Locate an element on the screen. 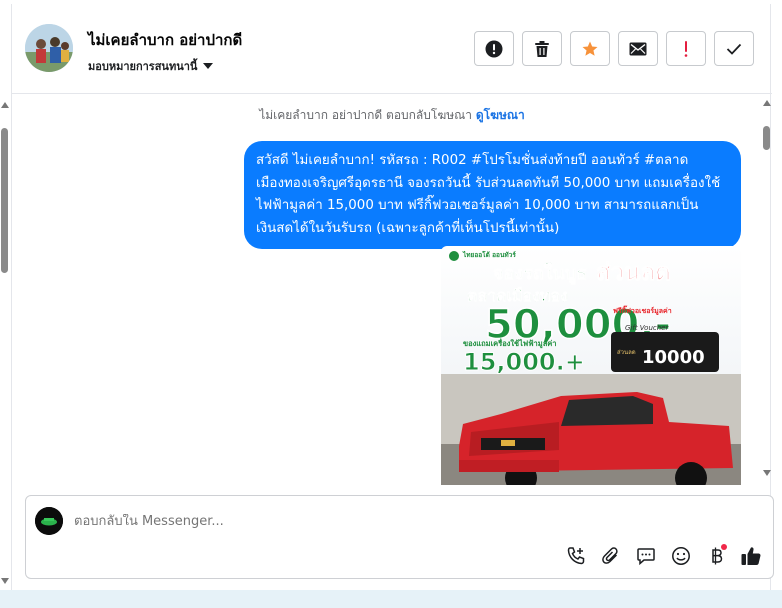 Image resolution: width=782 pixels, height=608 pixels. notification-dot is located at coordinates (724, 547).